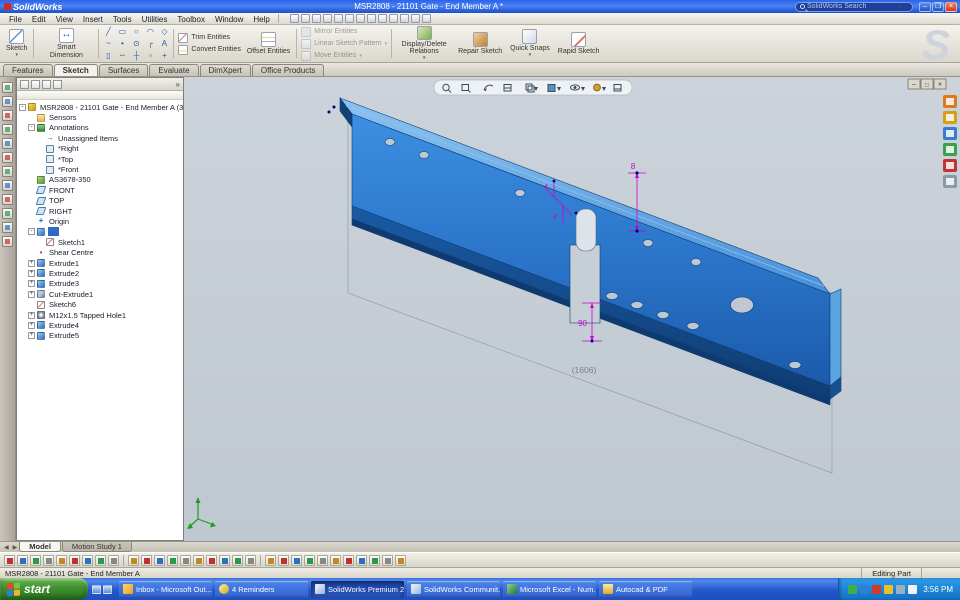  Describe the element at coordinates (209, 37) in the screenshot. I see `trim-entities-button: Trim Entities` at that location.